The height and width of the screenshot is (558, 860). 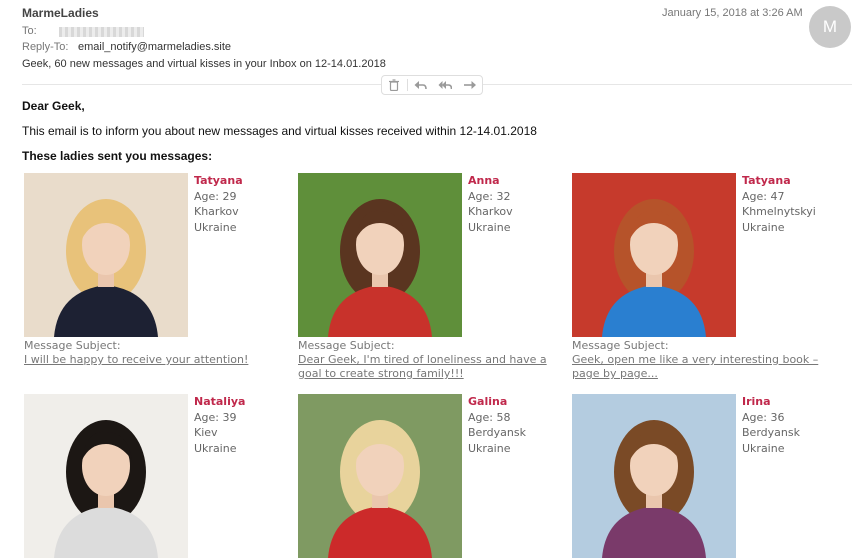 I want to click on message-toolbar, so click(x=432, y=85).